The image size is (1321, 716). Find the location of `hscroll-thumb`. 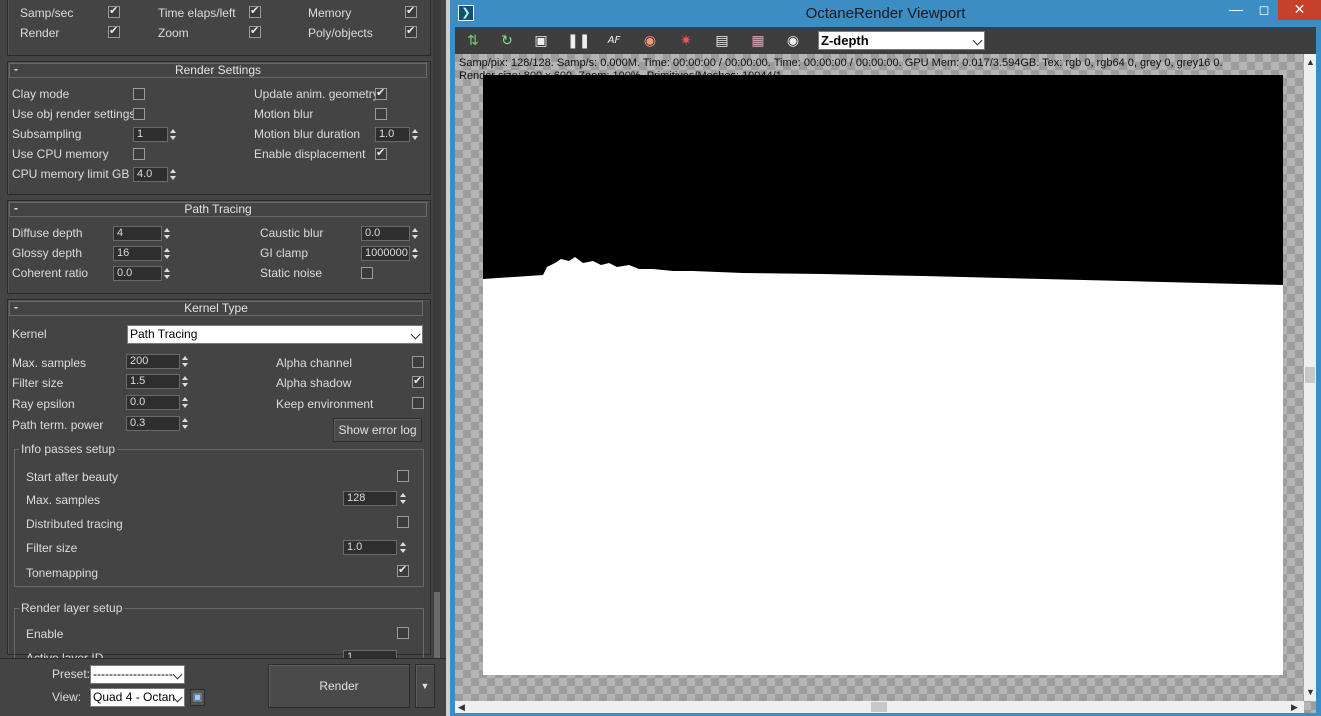

hscroll-thumb is located at coordinates (879, 707).